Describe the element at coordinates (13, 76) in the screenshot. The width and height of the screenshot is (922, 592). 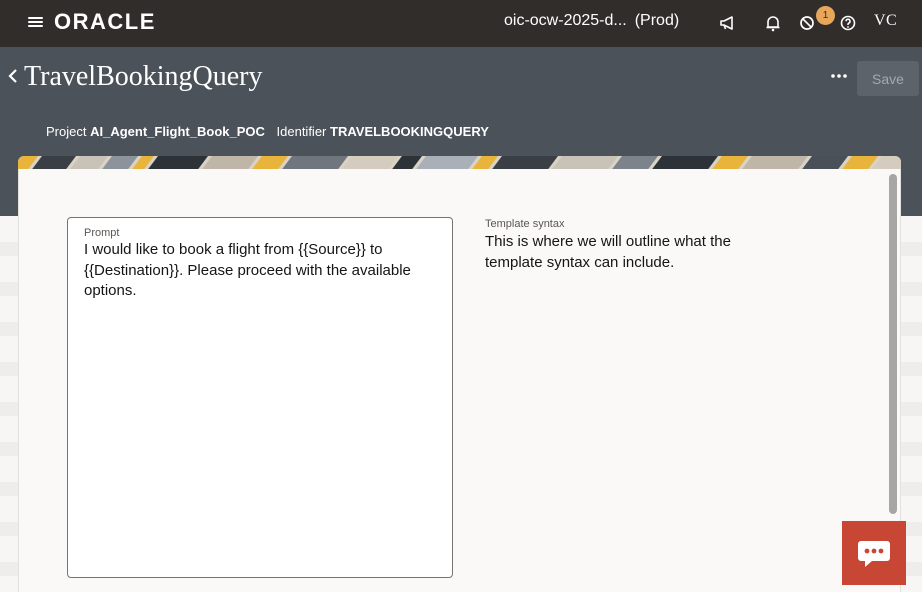
I see `back-chevron-icon` at that location.